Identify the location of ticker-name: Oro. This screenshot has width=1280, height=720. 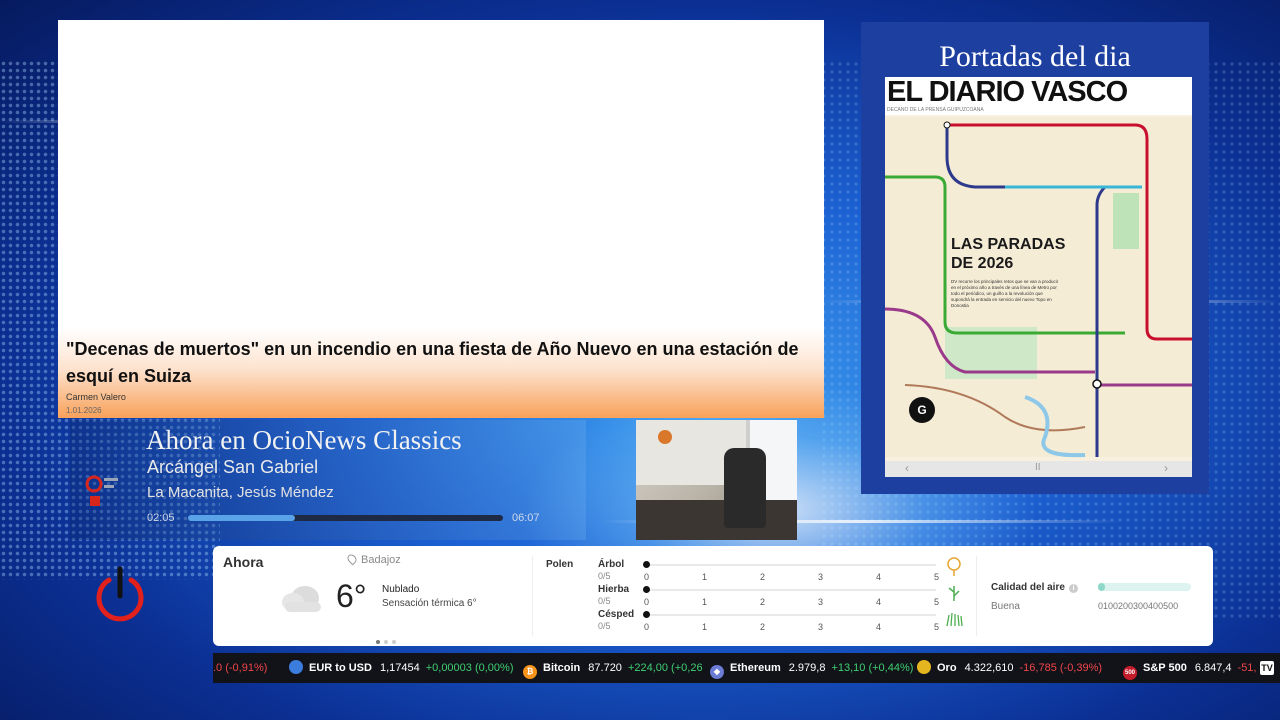
(947, 668).